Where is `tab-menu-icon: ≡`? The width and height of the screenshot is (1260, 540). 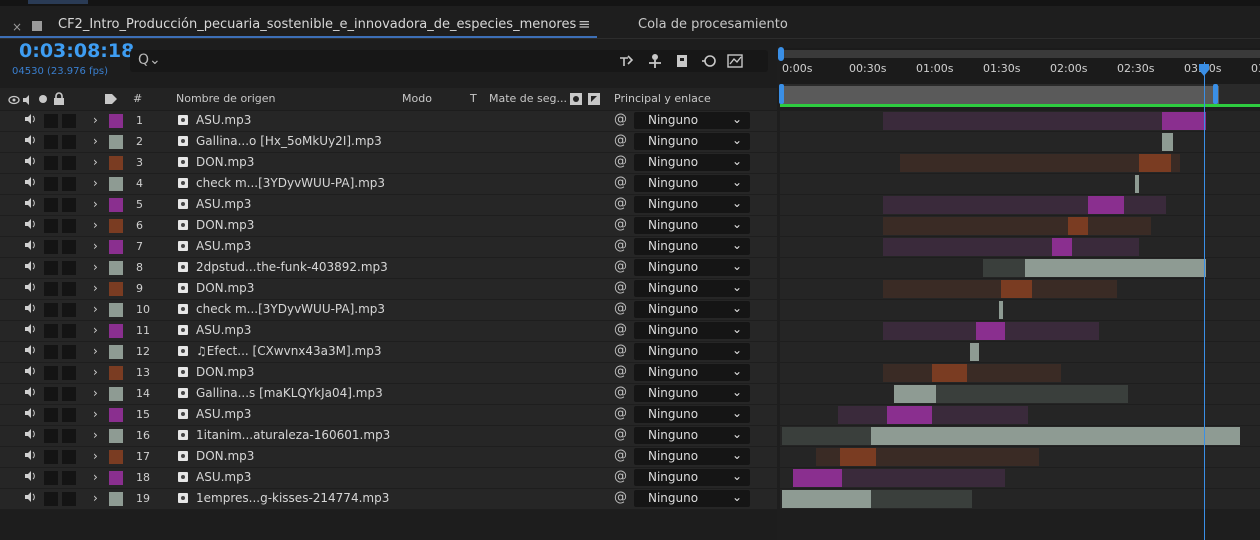 tab-menu-icon: ≡ is located at coordinates (584, 24).